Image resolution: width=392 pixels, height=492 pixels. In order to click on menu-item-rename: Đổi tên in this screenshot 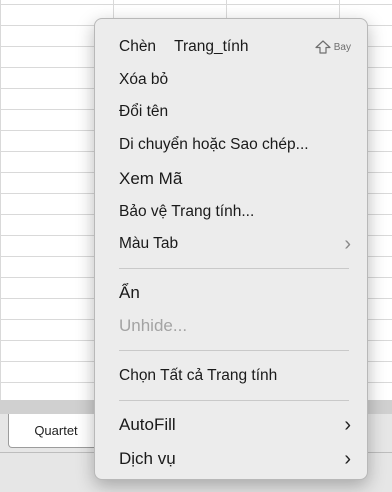, I will do `click(236, 112)`.